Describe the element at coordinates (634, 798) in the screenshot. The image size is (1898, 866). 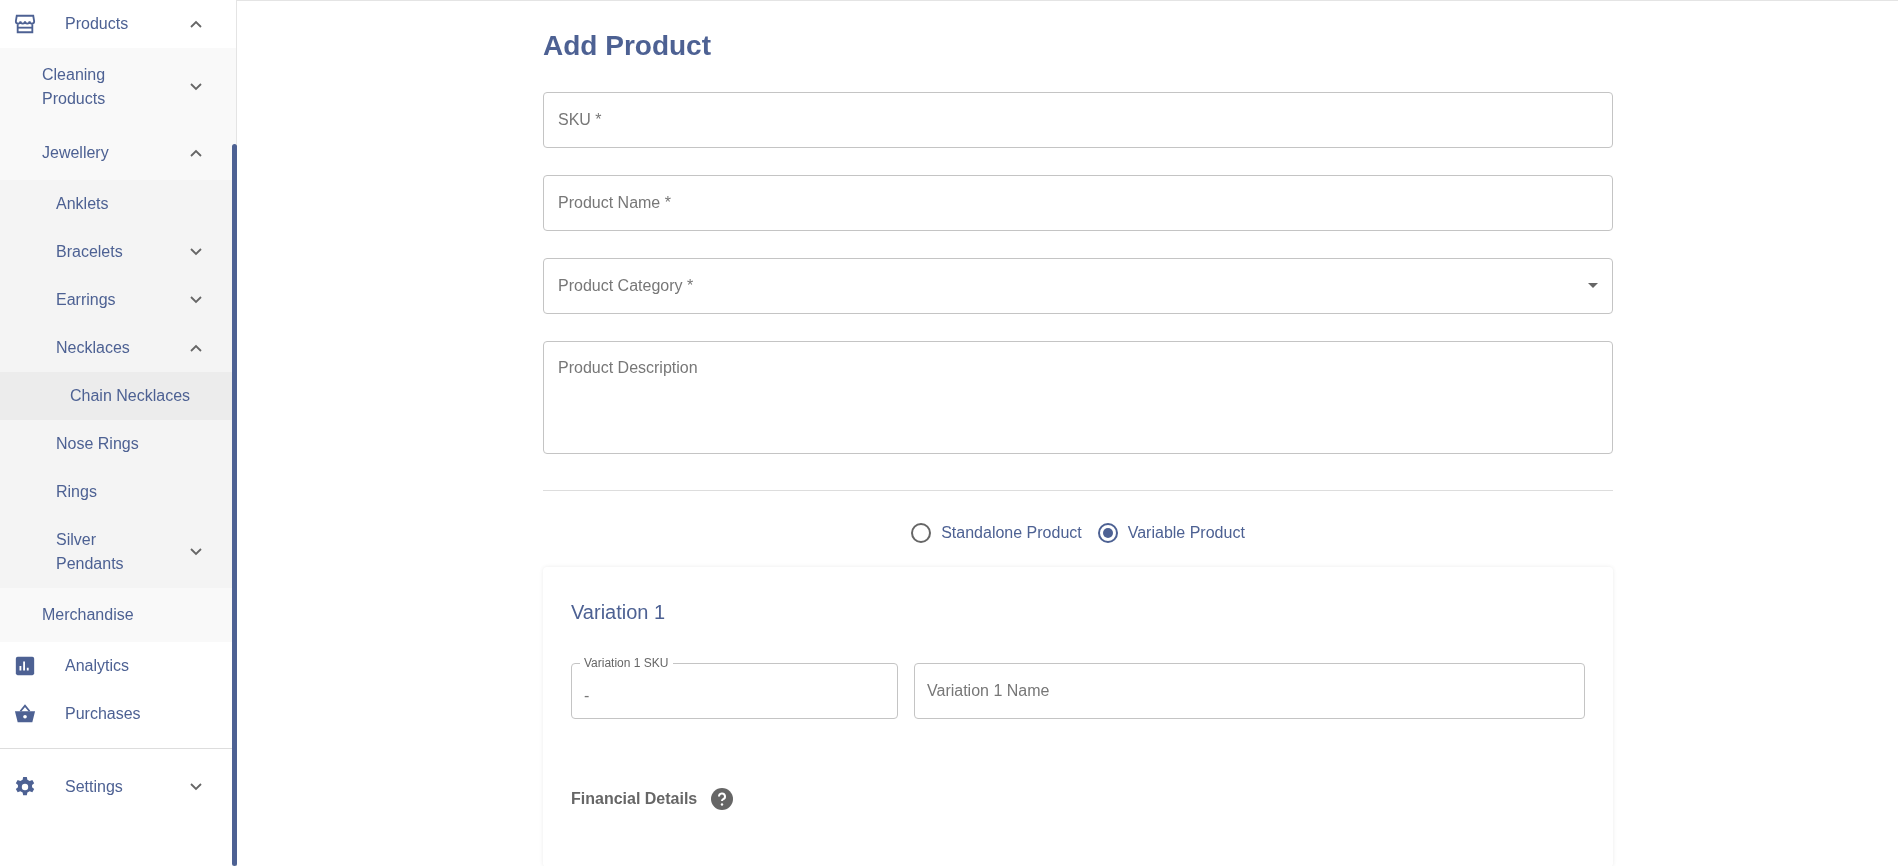
I see `section-heading: Financial Details` at that location.